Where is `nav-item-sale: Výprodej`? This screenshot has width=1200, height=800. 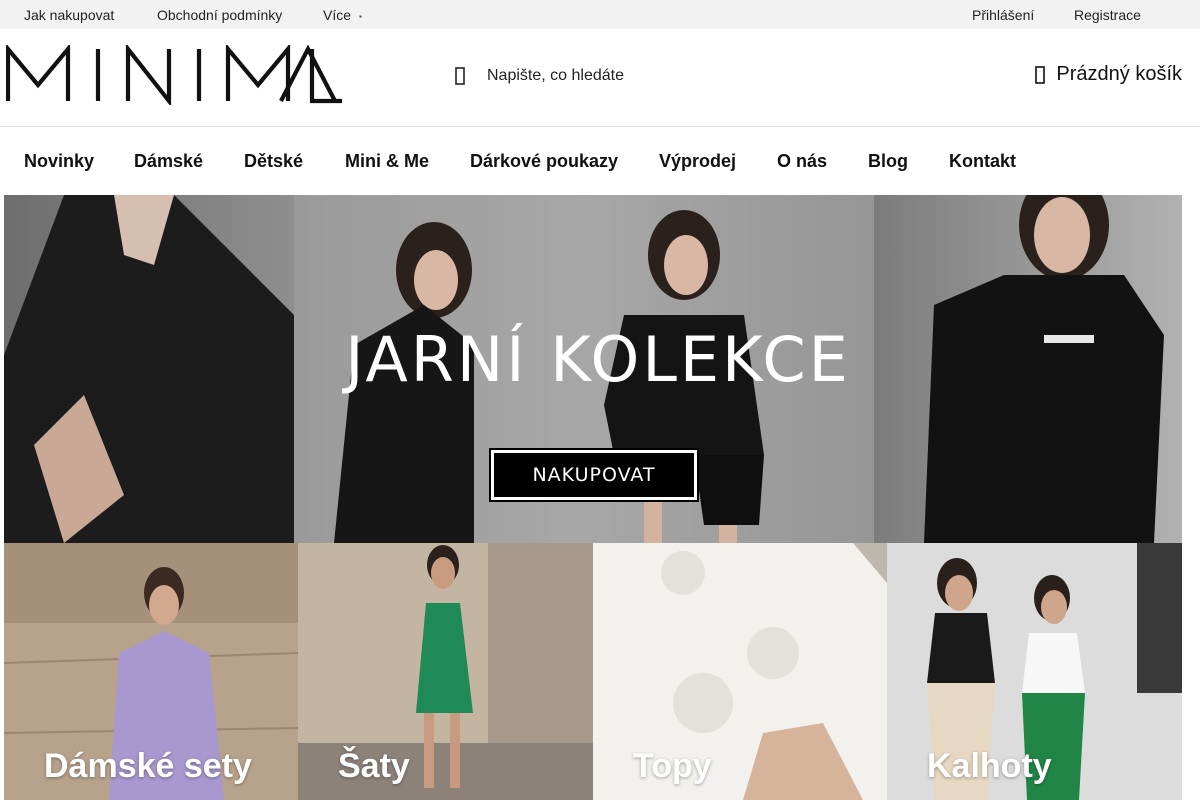
nav-item-sale: Výprodej is located at coordinates (697, 161).